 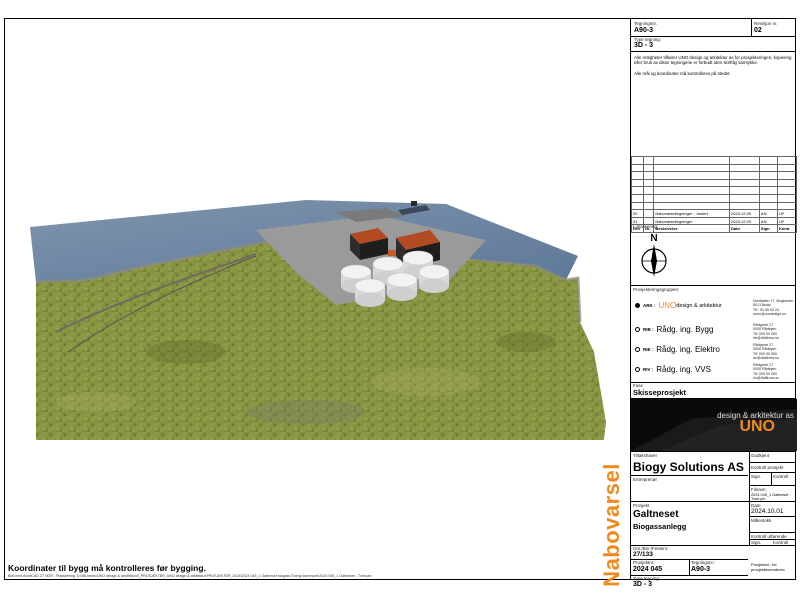 I want to click on dato-value: 2024.10.01, so click(x=767, y=511).